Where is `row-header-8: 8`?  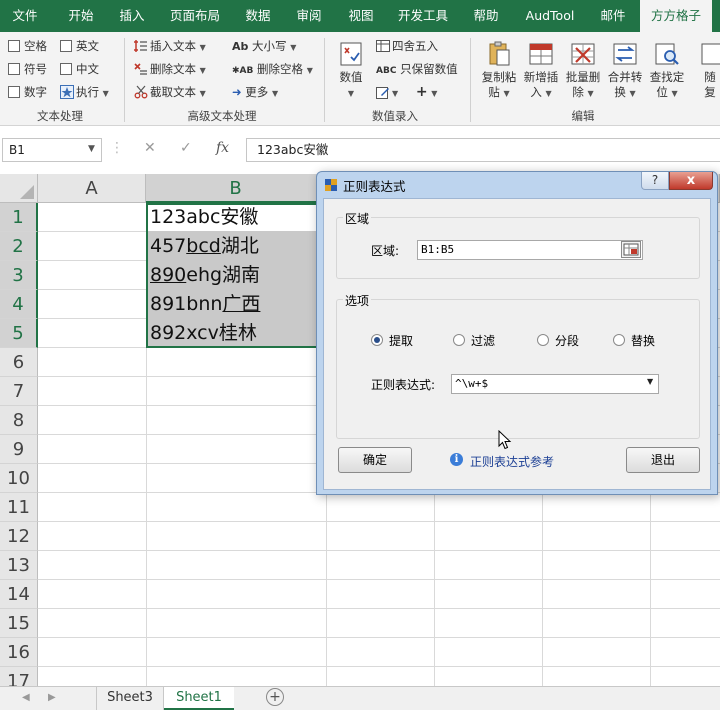 row-header-8: 8 is located at coordinates (19, 420).